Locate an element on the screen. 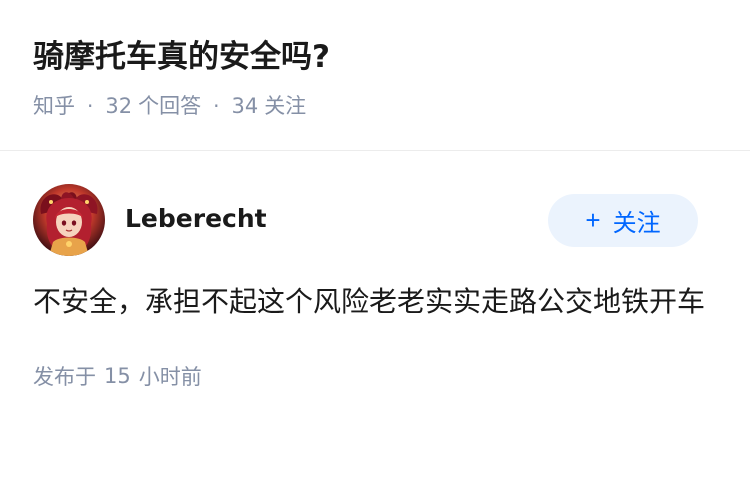 The width and height of the screenshot is (750, 482). avatar-image is located at coordinates (69, 220).